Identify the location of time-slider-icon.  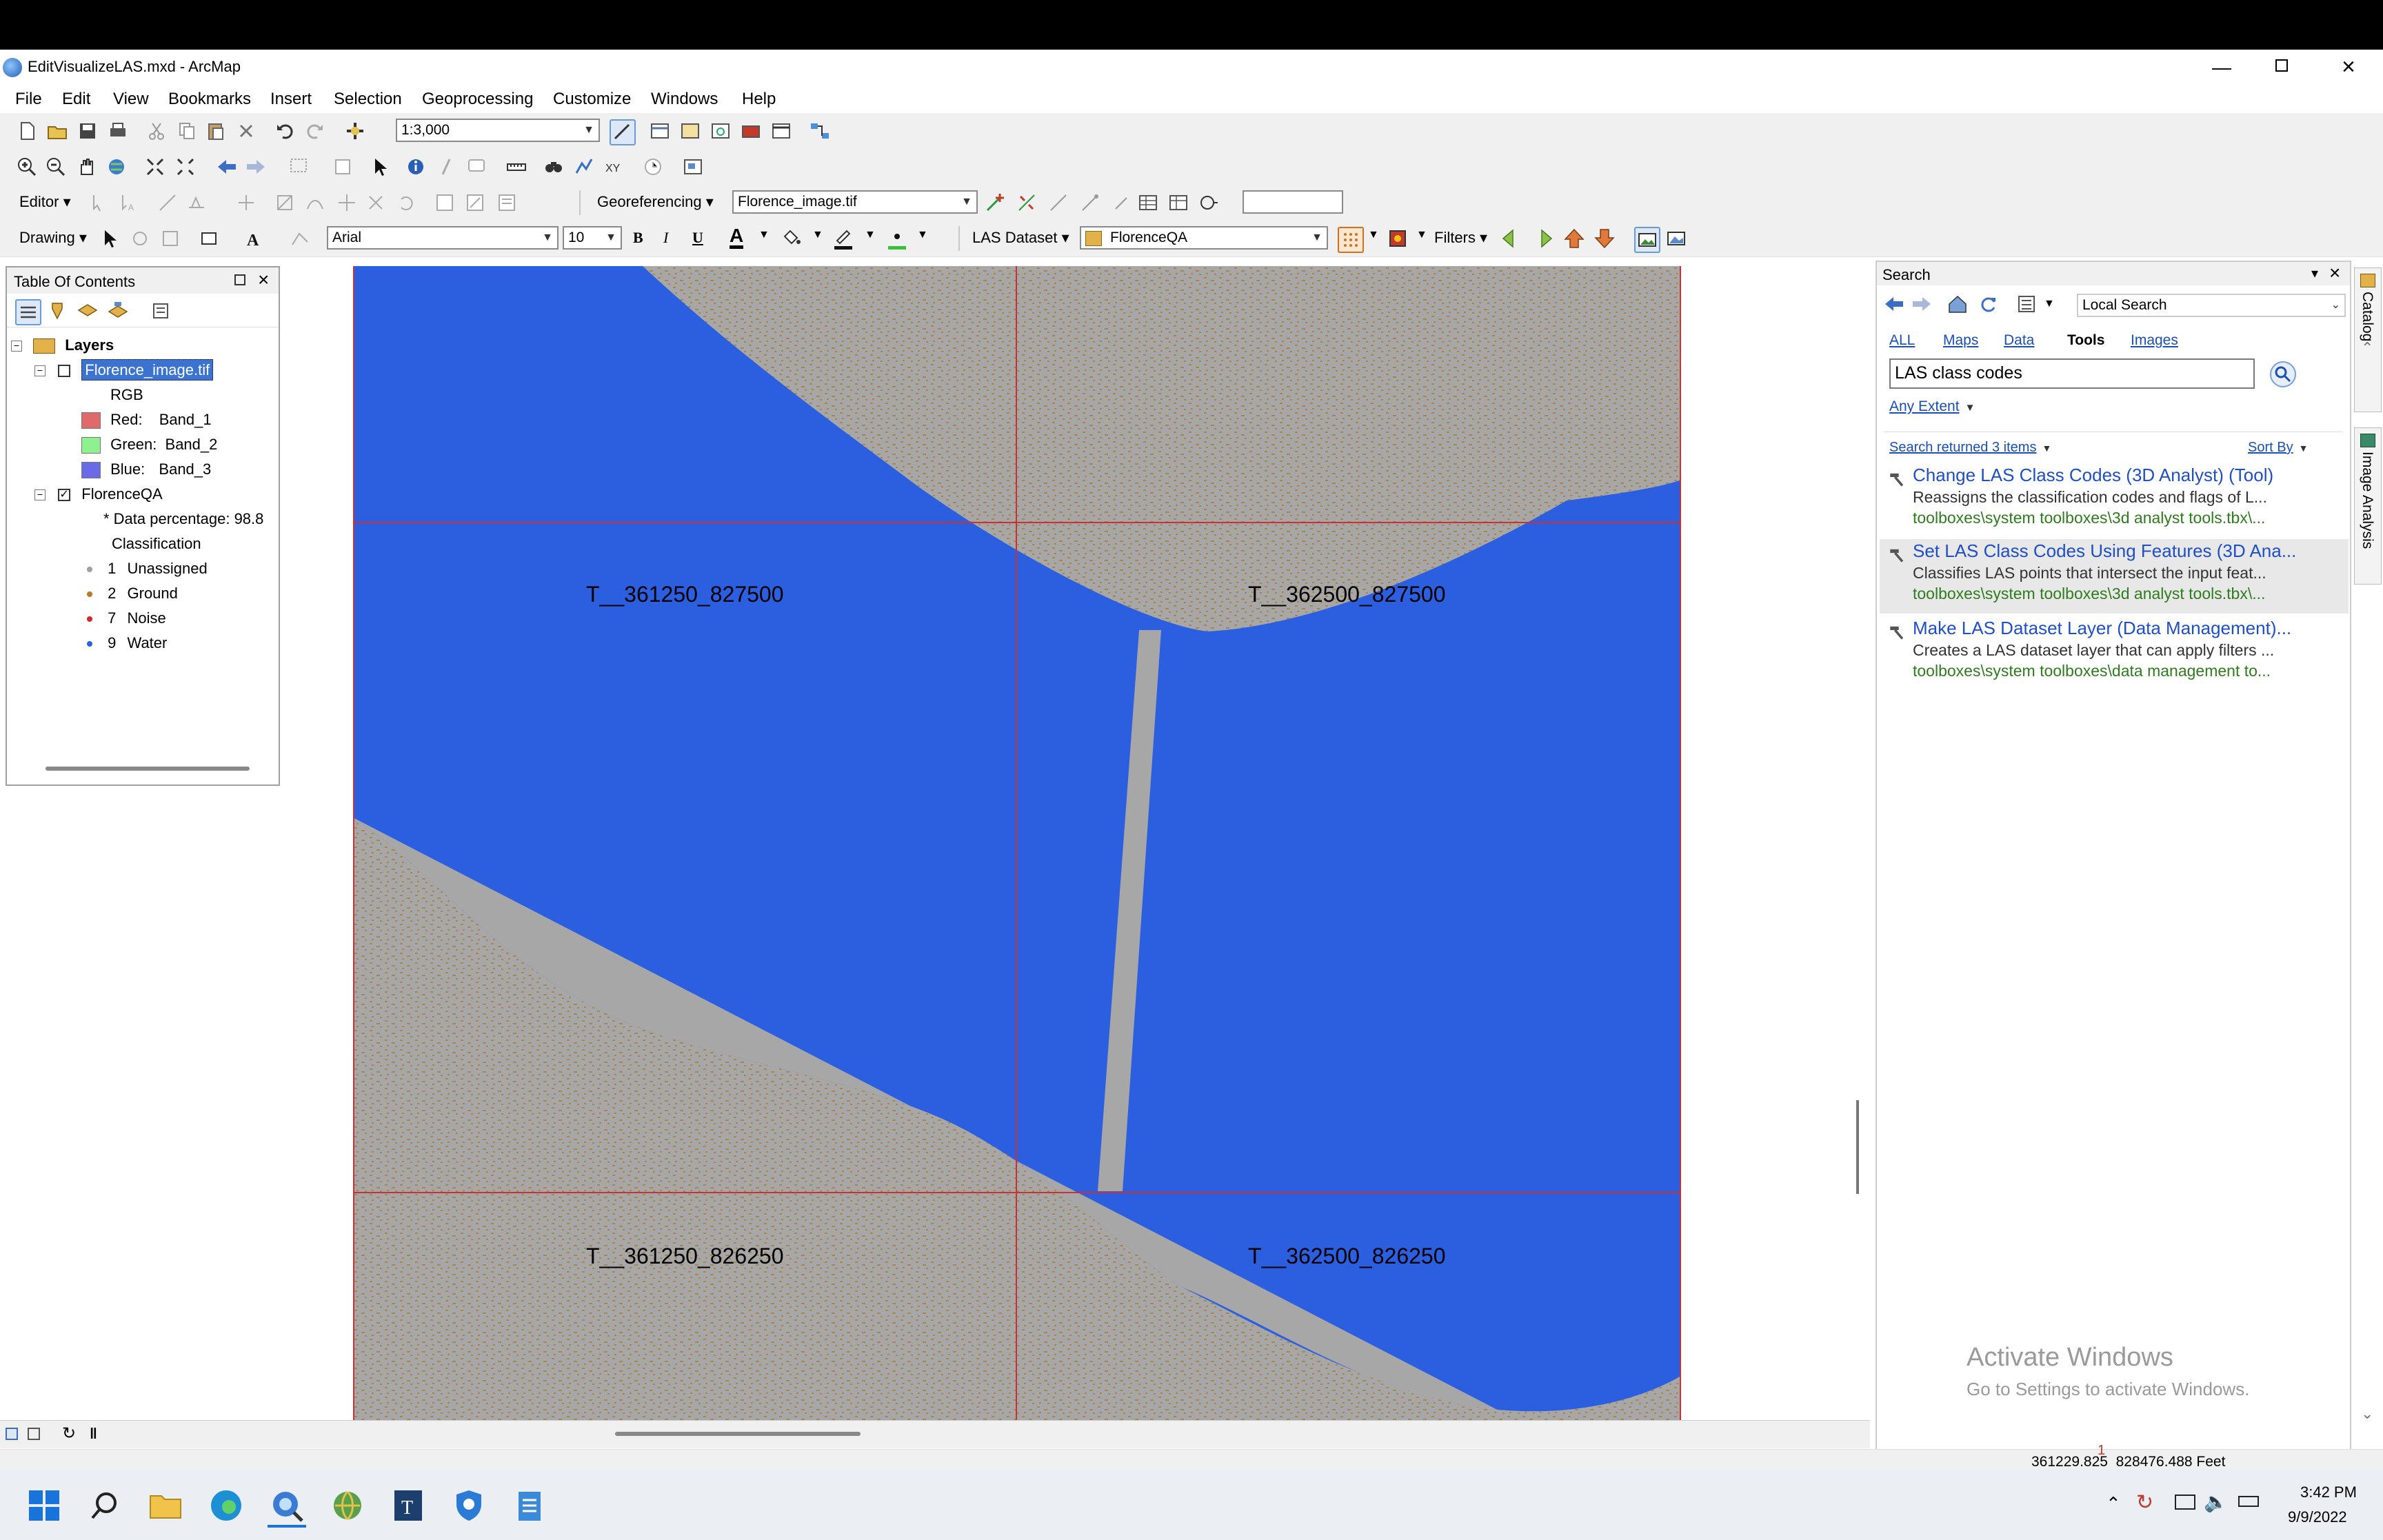
(653, 167).